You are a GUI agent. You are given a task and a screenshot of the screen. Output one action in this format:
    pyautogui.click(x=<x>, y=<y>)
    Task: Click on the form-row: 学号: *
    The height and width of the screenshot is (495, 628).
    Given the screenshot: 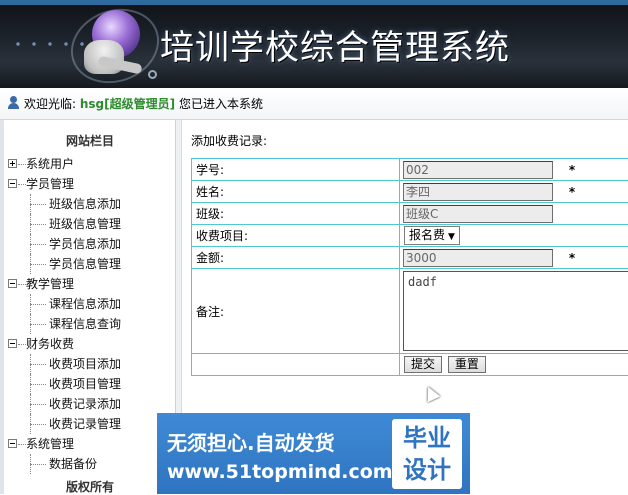 What is the action you would take?
    pyautogui.click(x=410, y=170)
    